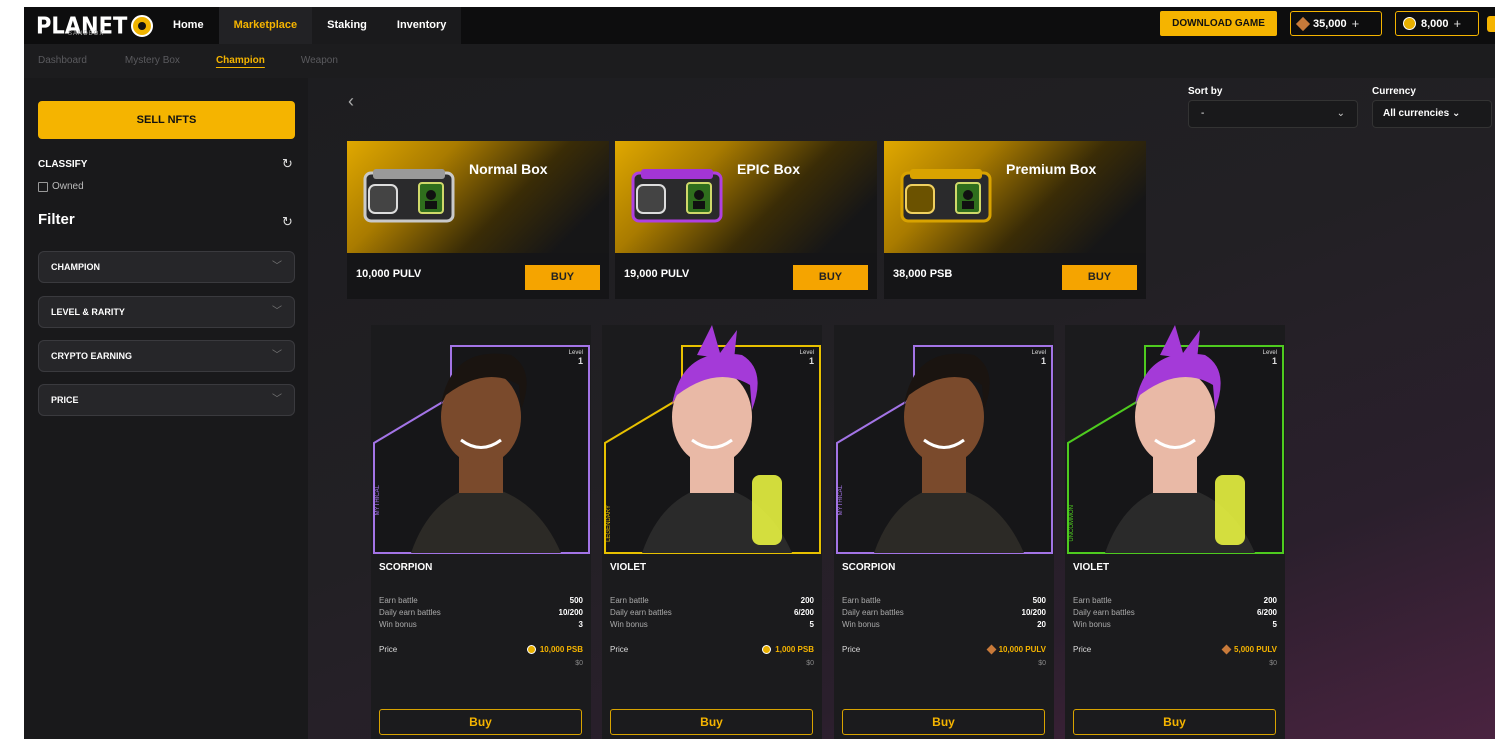 This screenshot has width=1495, height=739. What do you see at coordinates (562, 277) in the screenshot?
I see `buy-normal-box-button: BUY` at bounding box center [562, 277].